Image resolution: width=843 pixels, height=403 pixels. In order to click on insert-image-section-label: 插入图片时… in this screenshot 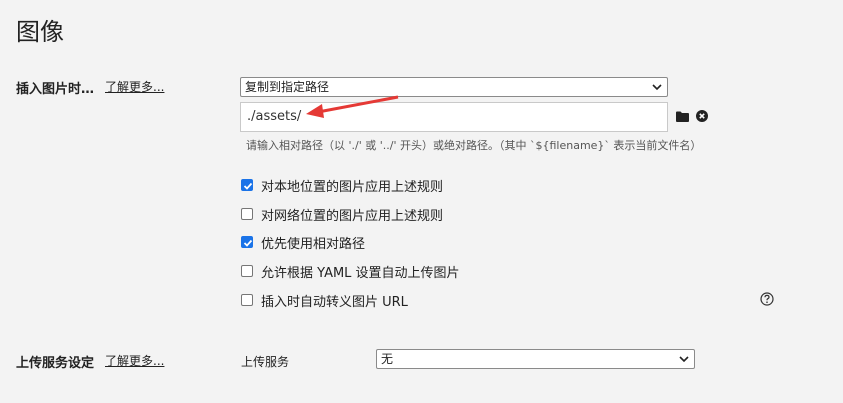, I will do `click(55, 89)`.